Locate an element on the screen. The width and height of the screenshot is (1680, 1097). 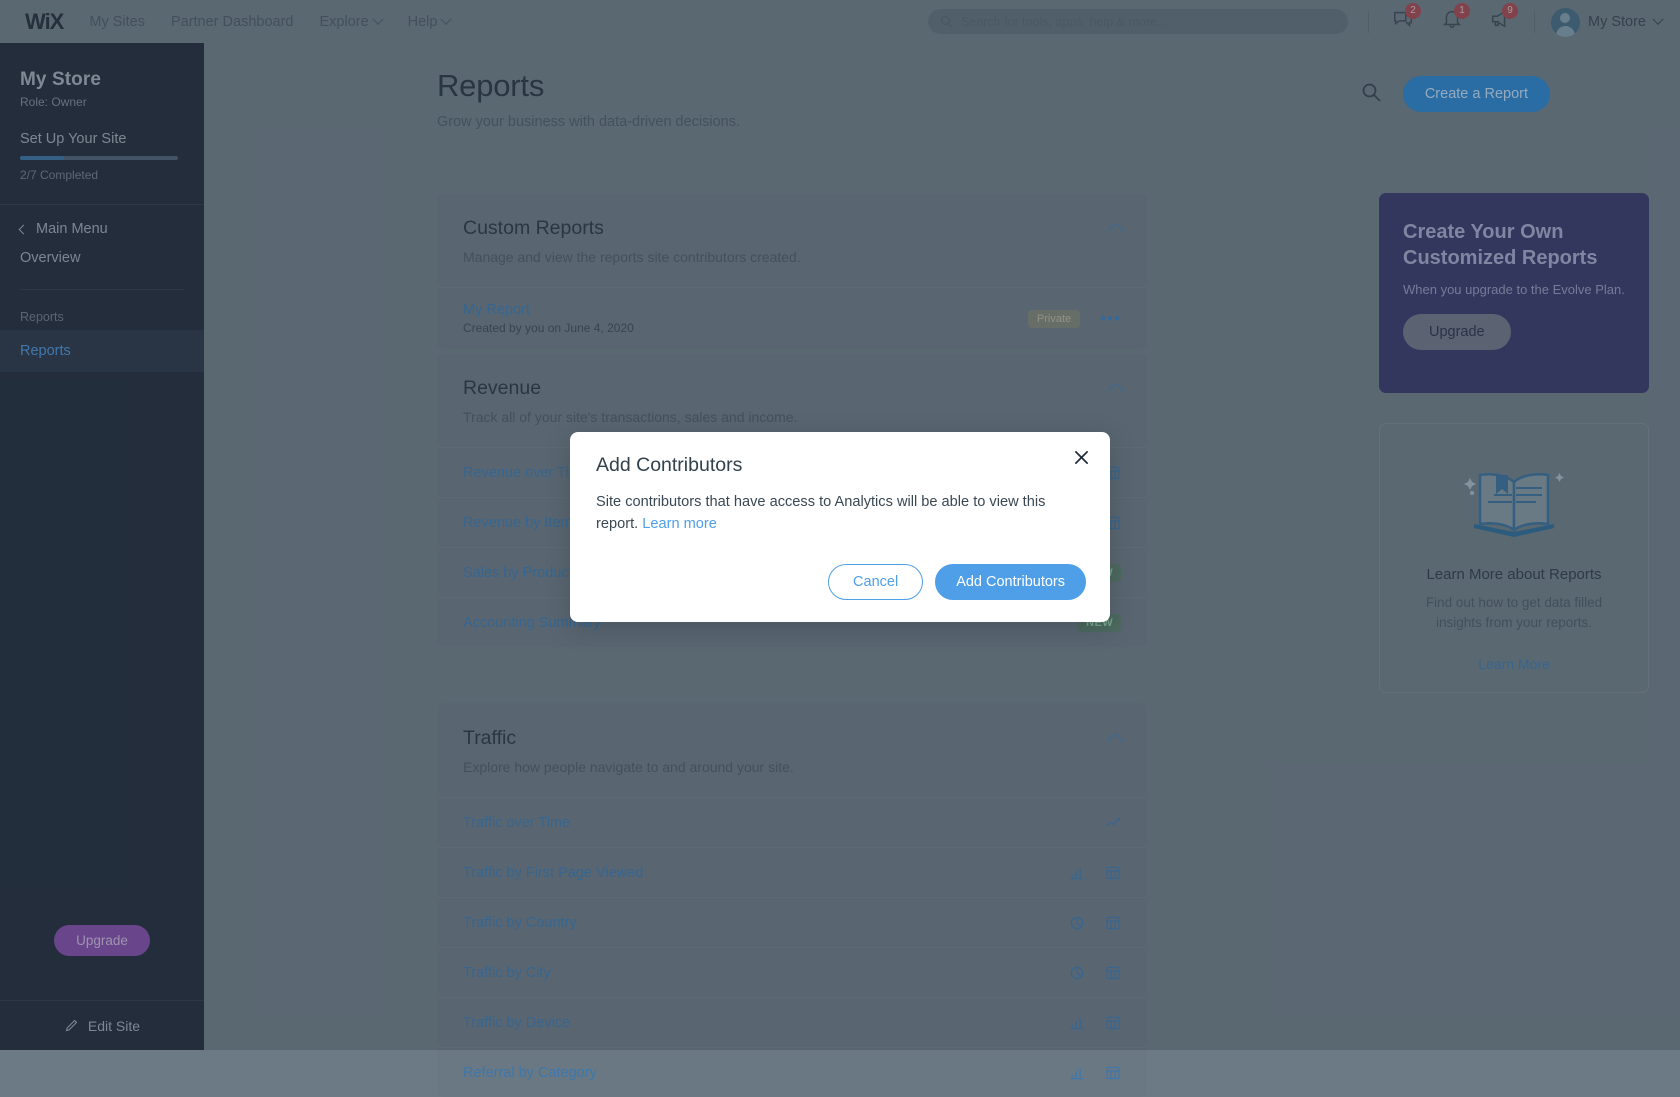
dialog-footer: Cancel Add Contributors is located at coordinates (957, 582).